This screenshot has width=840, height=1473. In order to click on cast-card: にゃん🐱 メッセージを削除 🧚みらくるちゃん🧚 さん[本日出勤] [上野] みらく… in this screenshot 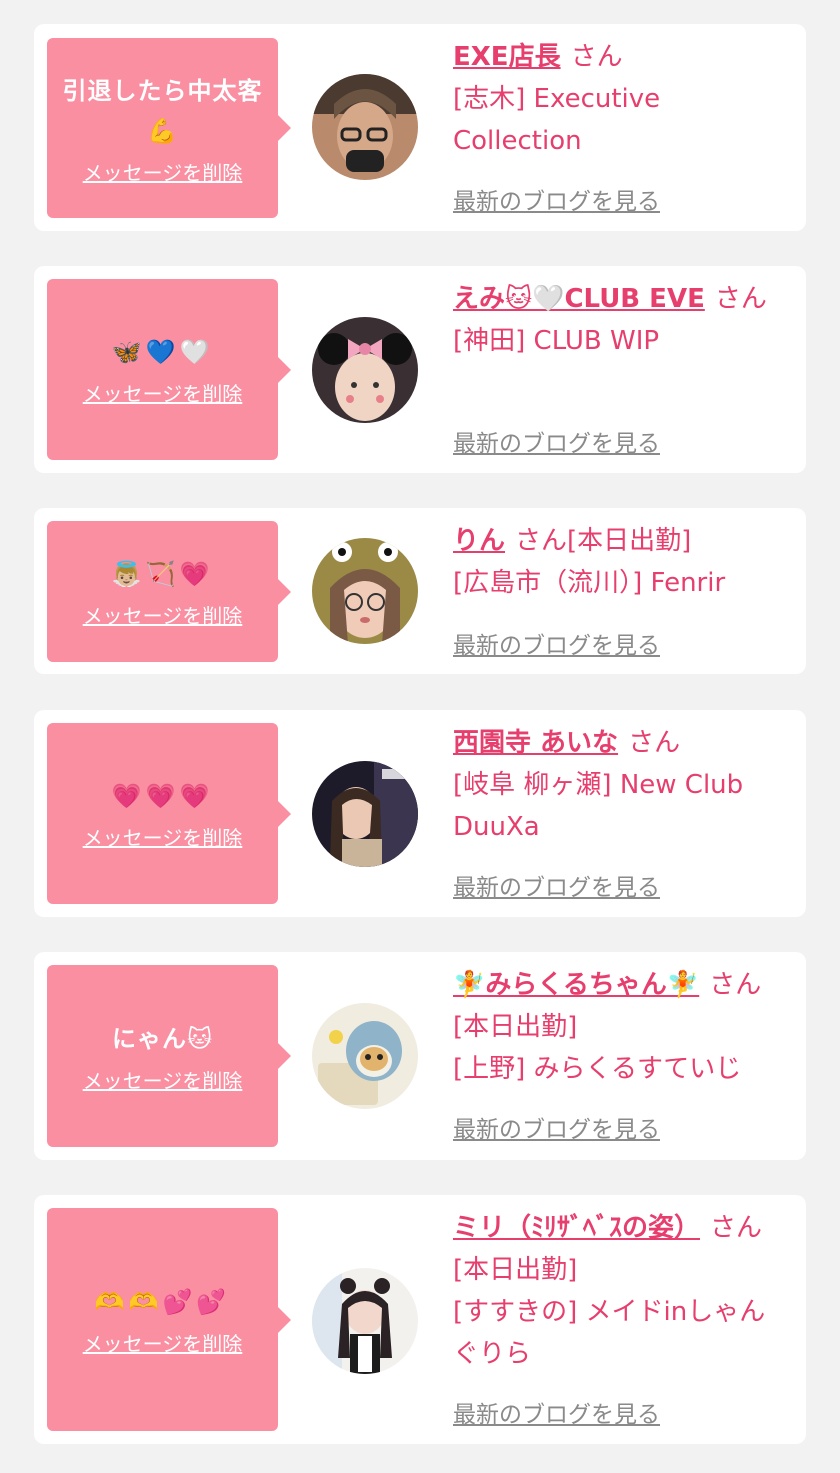, I will do `click(420, 1056)`.